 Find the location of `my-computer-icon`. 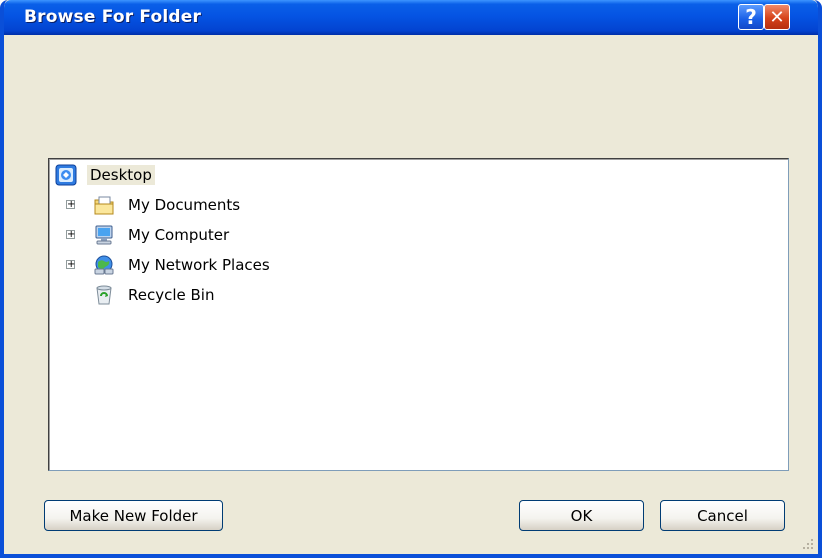

my-computer-icon is located at coordinates (104, 235).